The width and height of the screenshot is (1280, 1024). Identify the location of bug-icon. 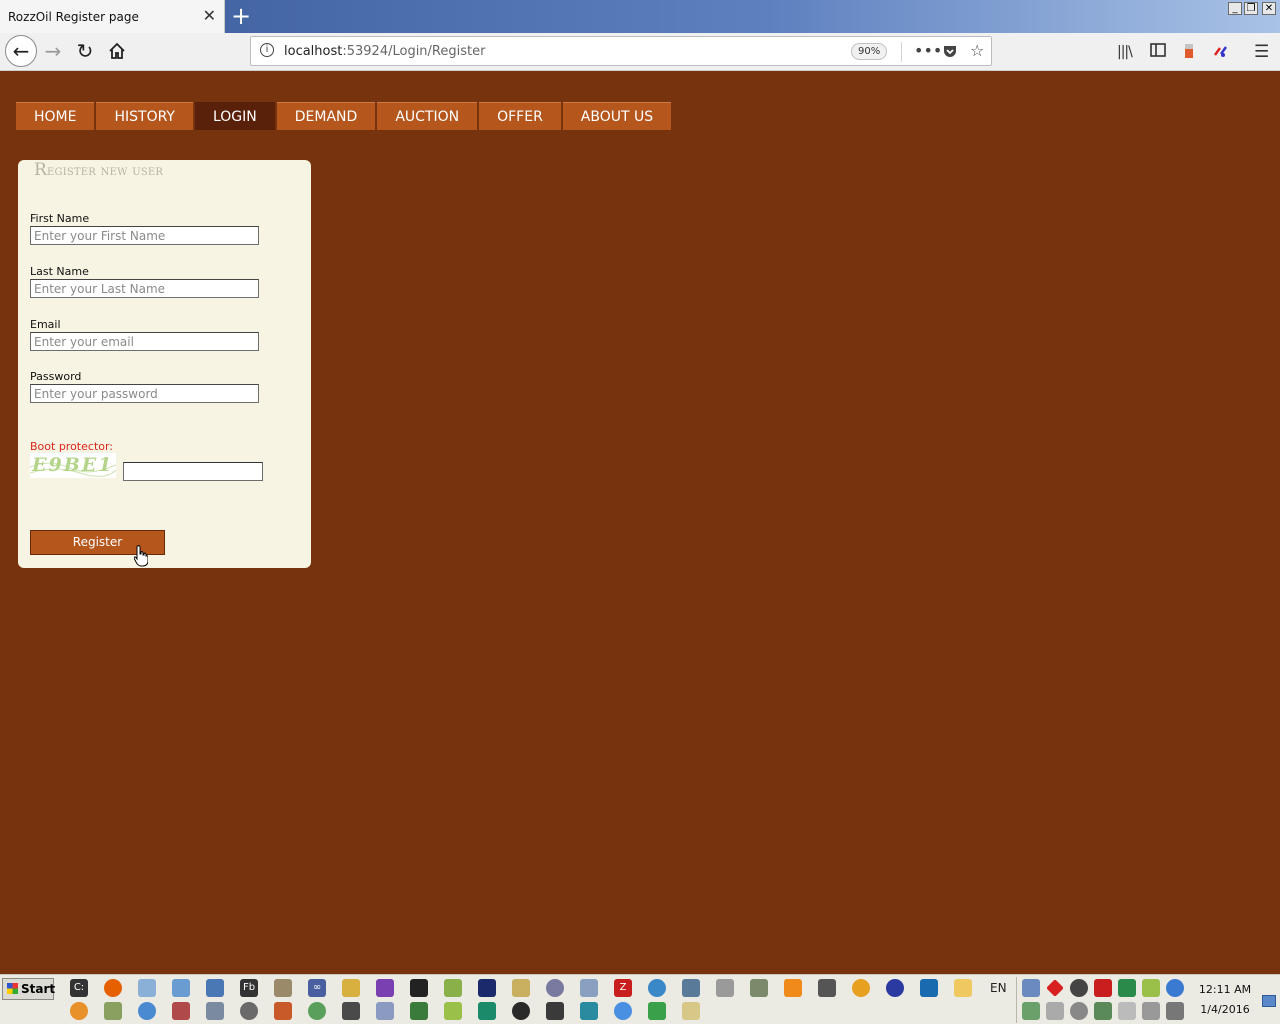
(351, 1011).